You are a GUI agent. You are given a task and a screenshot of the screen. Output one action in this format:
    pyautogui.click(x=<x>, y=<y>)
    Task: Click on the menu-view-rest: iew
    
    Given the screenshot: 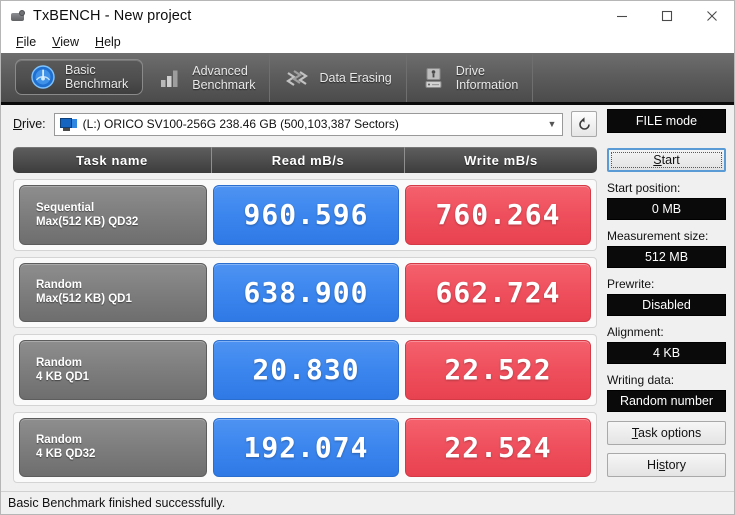 What is the action you would take?
    pyautogui.click(x=70, y=42)
    